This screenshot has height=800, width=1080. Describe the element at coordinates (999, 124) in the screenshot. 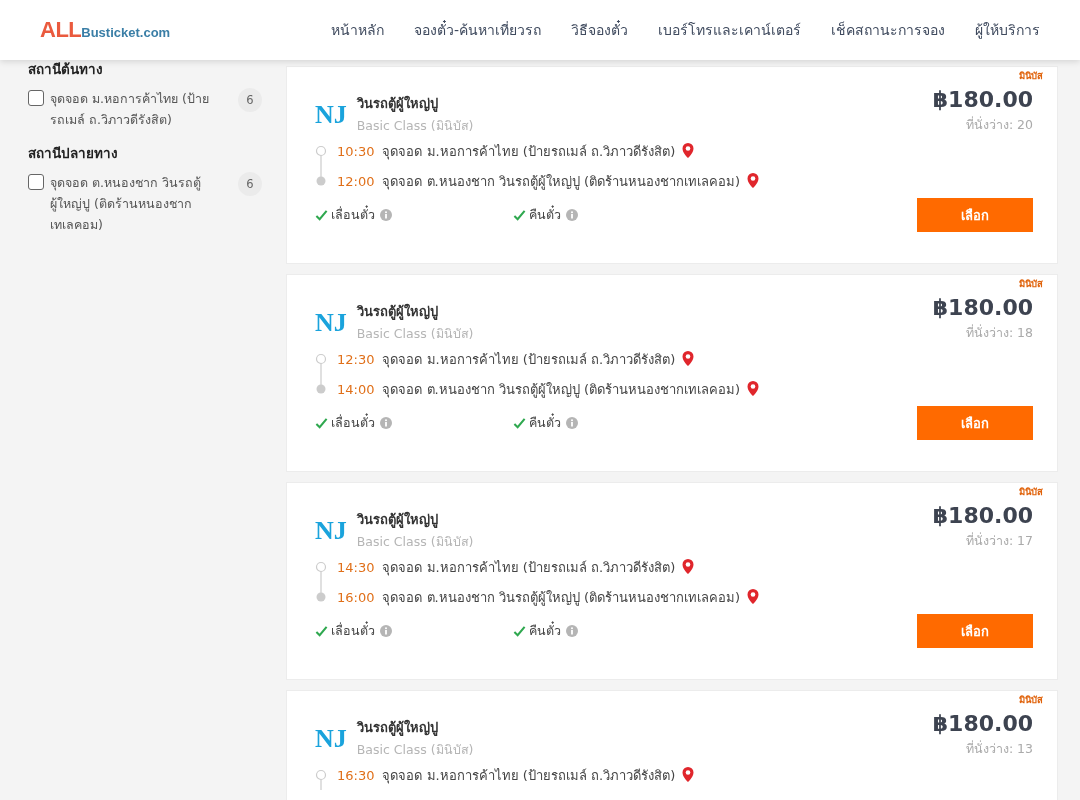

I see `seats-available: ที่นั่งว่าง: 20` at that location.